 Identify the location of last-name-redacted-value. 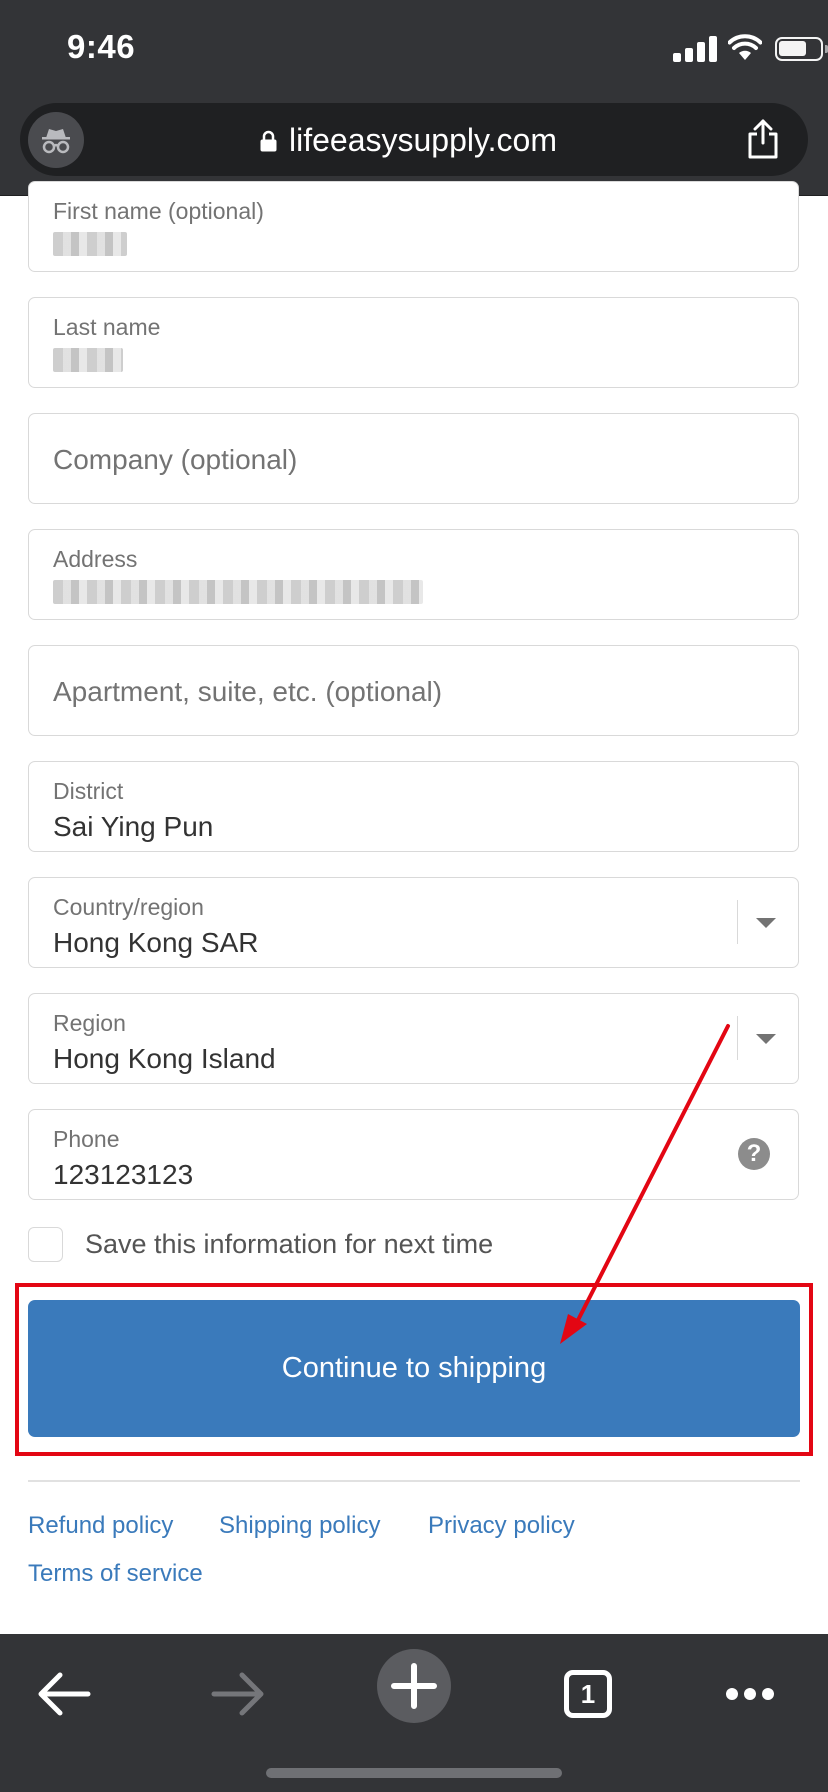
(88, 360).